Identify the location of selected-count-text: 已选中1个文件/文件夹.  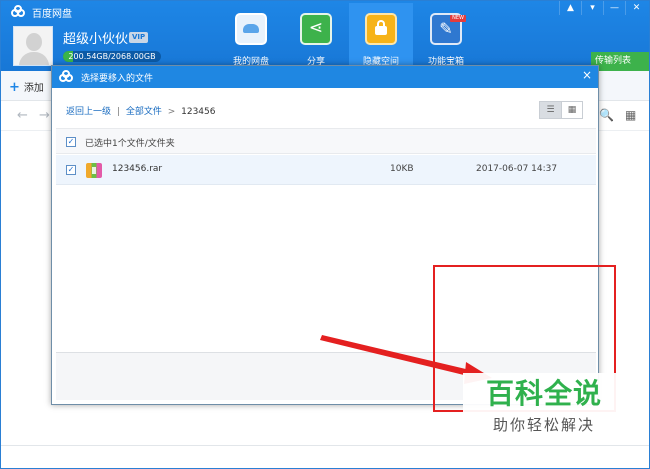
(130, 144).